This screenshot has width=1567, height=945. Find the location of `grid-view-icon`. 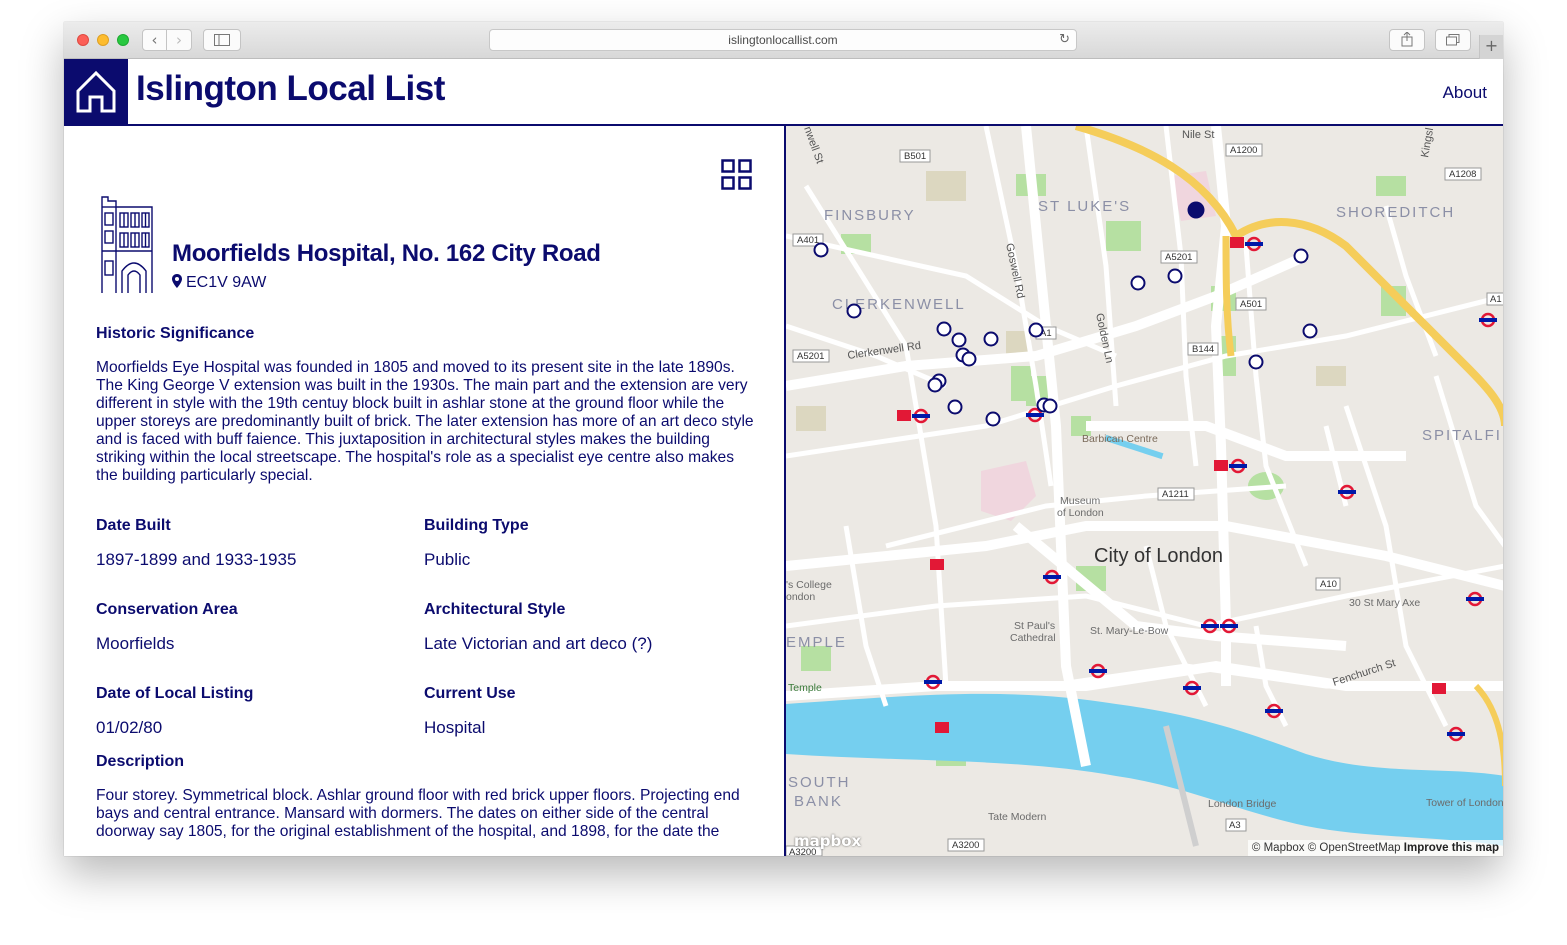

grid-view-icon is located at coordinates (736, 174).